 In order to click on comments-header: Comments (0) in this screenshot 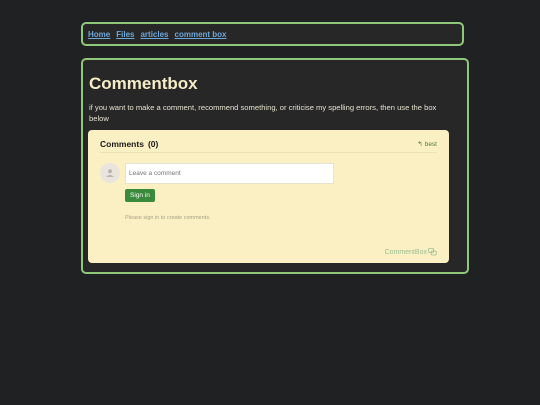, I will do `click(129, 144)`.